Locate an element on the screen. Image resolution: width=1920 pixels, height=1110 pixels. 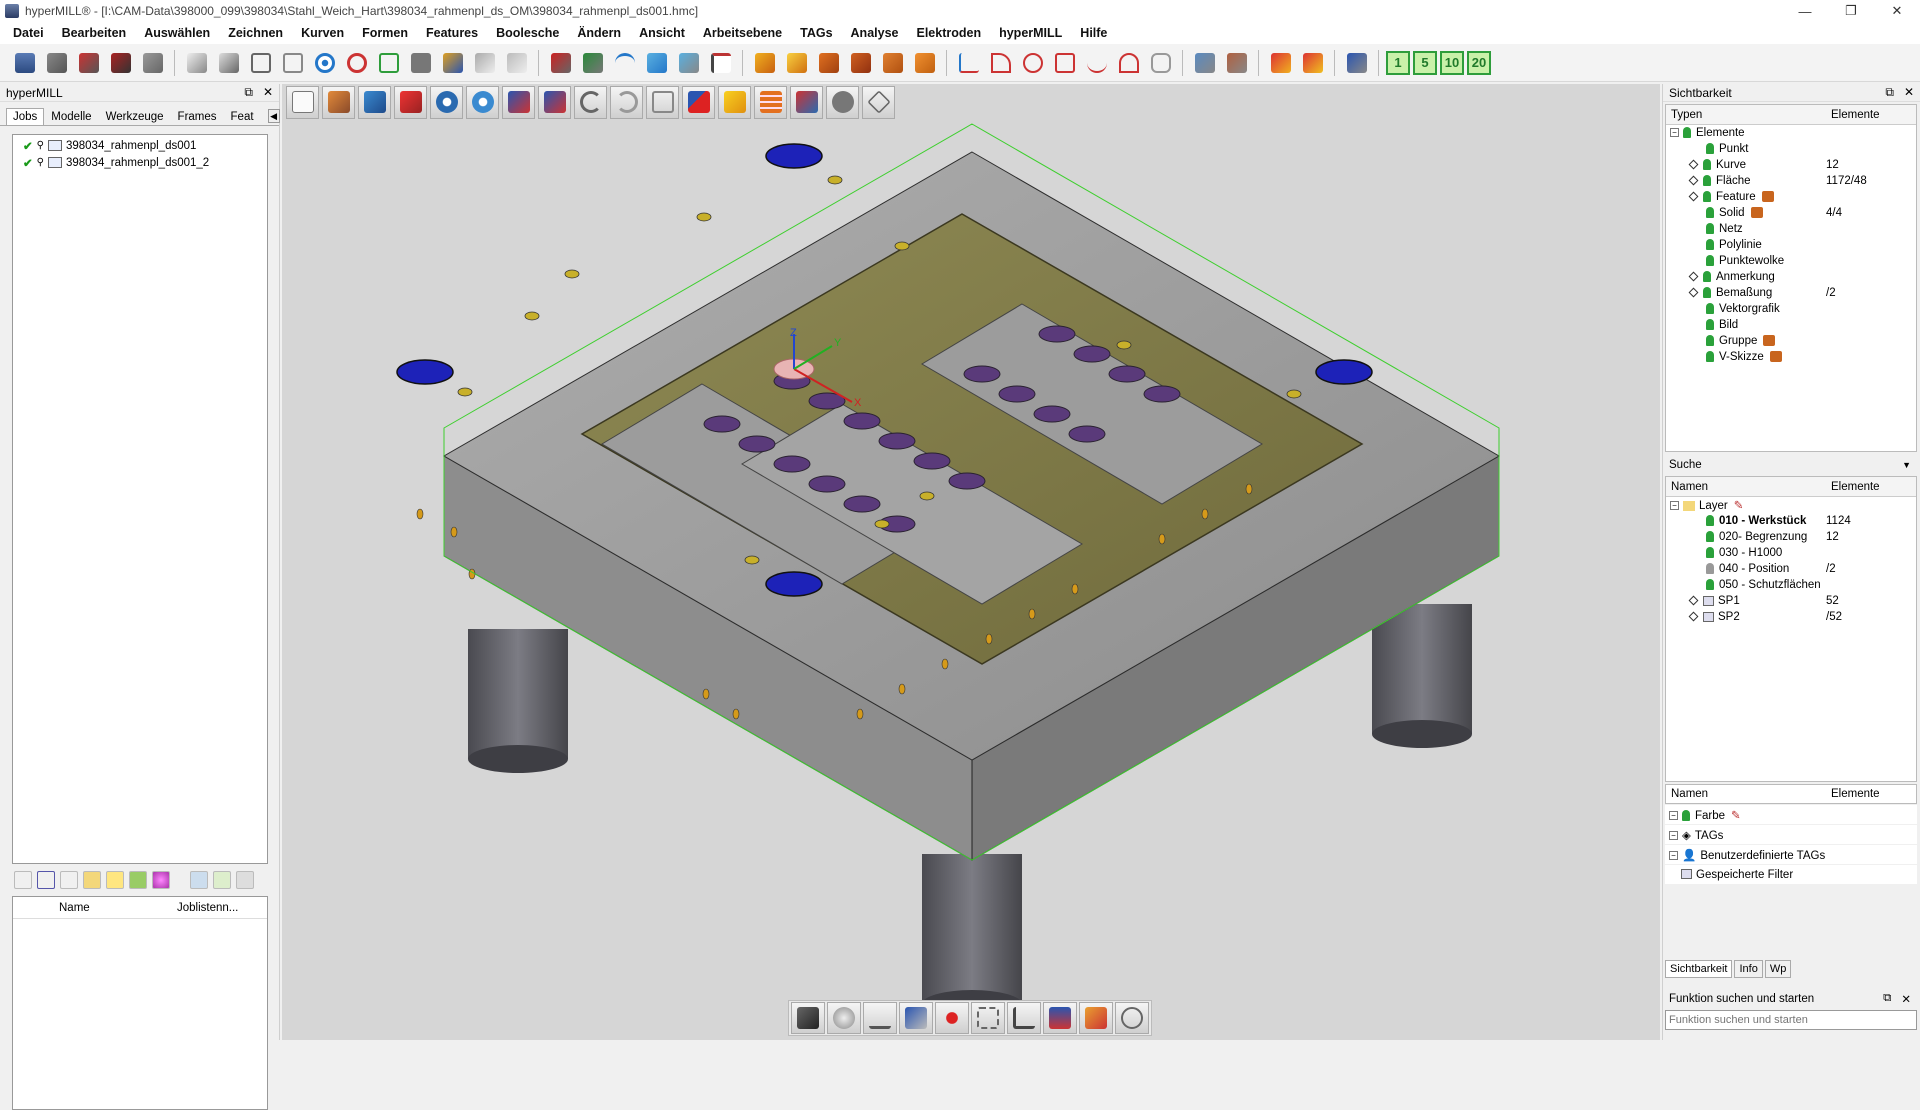
sphere-icon is located at coordinates (161, 880).